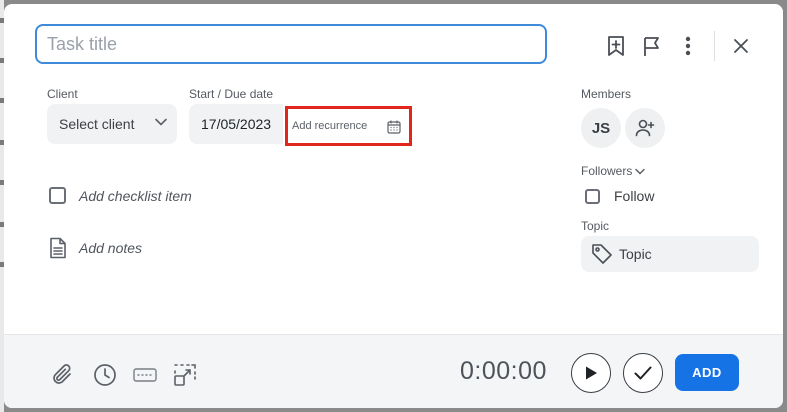  I want to click on play-timer-button, so click(591, 373).